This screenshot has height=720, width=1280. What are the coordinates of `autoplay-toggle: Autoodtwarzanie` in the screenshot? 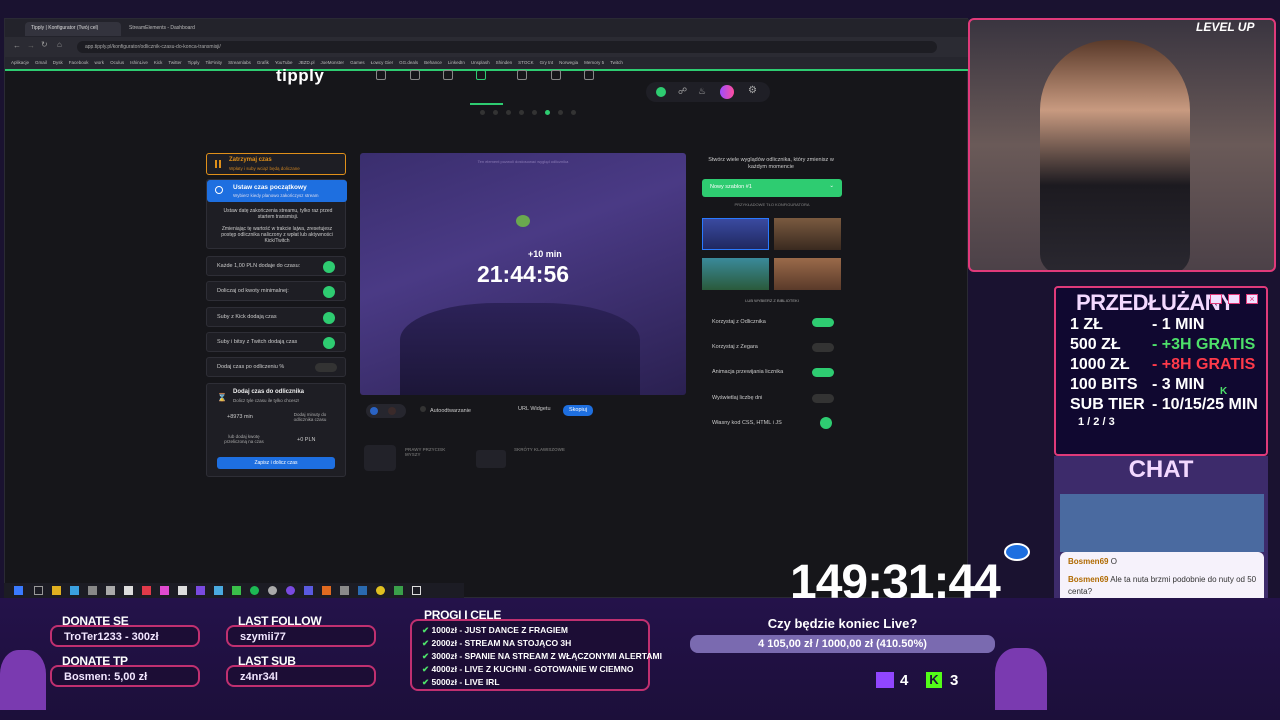 It's located at (445, 410).